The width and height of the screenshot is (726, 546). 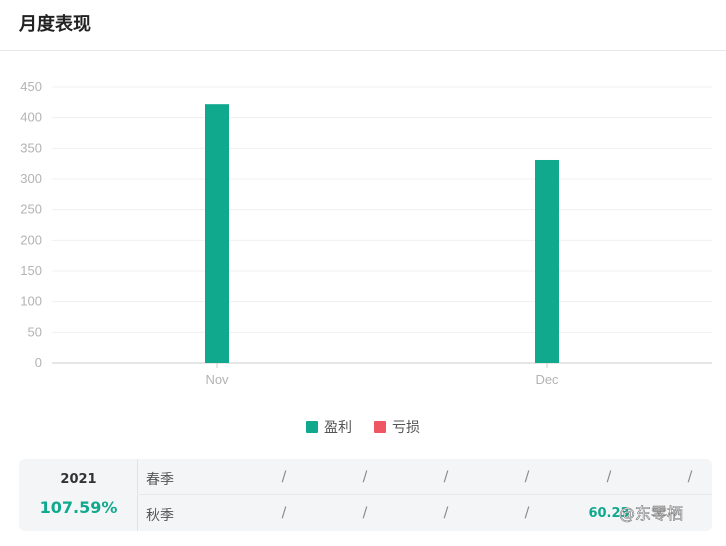 What do you see at coordinates (363, 427) in the screenshot?
I see `chart-legend: 盈利 亏损` at bounding box center [363, 427].